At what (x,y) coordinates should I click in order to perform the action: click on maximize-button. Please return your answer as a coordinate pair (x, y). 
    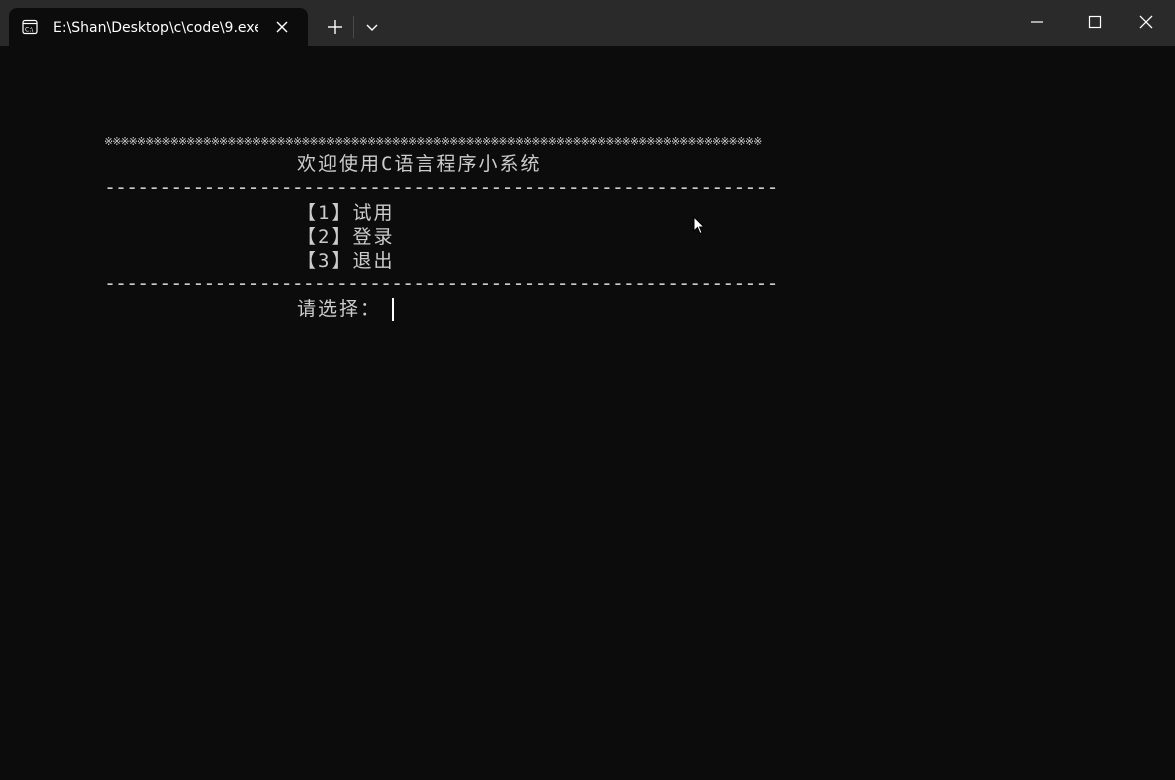
    Looking at the image, I should click on (1095, 22).